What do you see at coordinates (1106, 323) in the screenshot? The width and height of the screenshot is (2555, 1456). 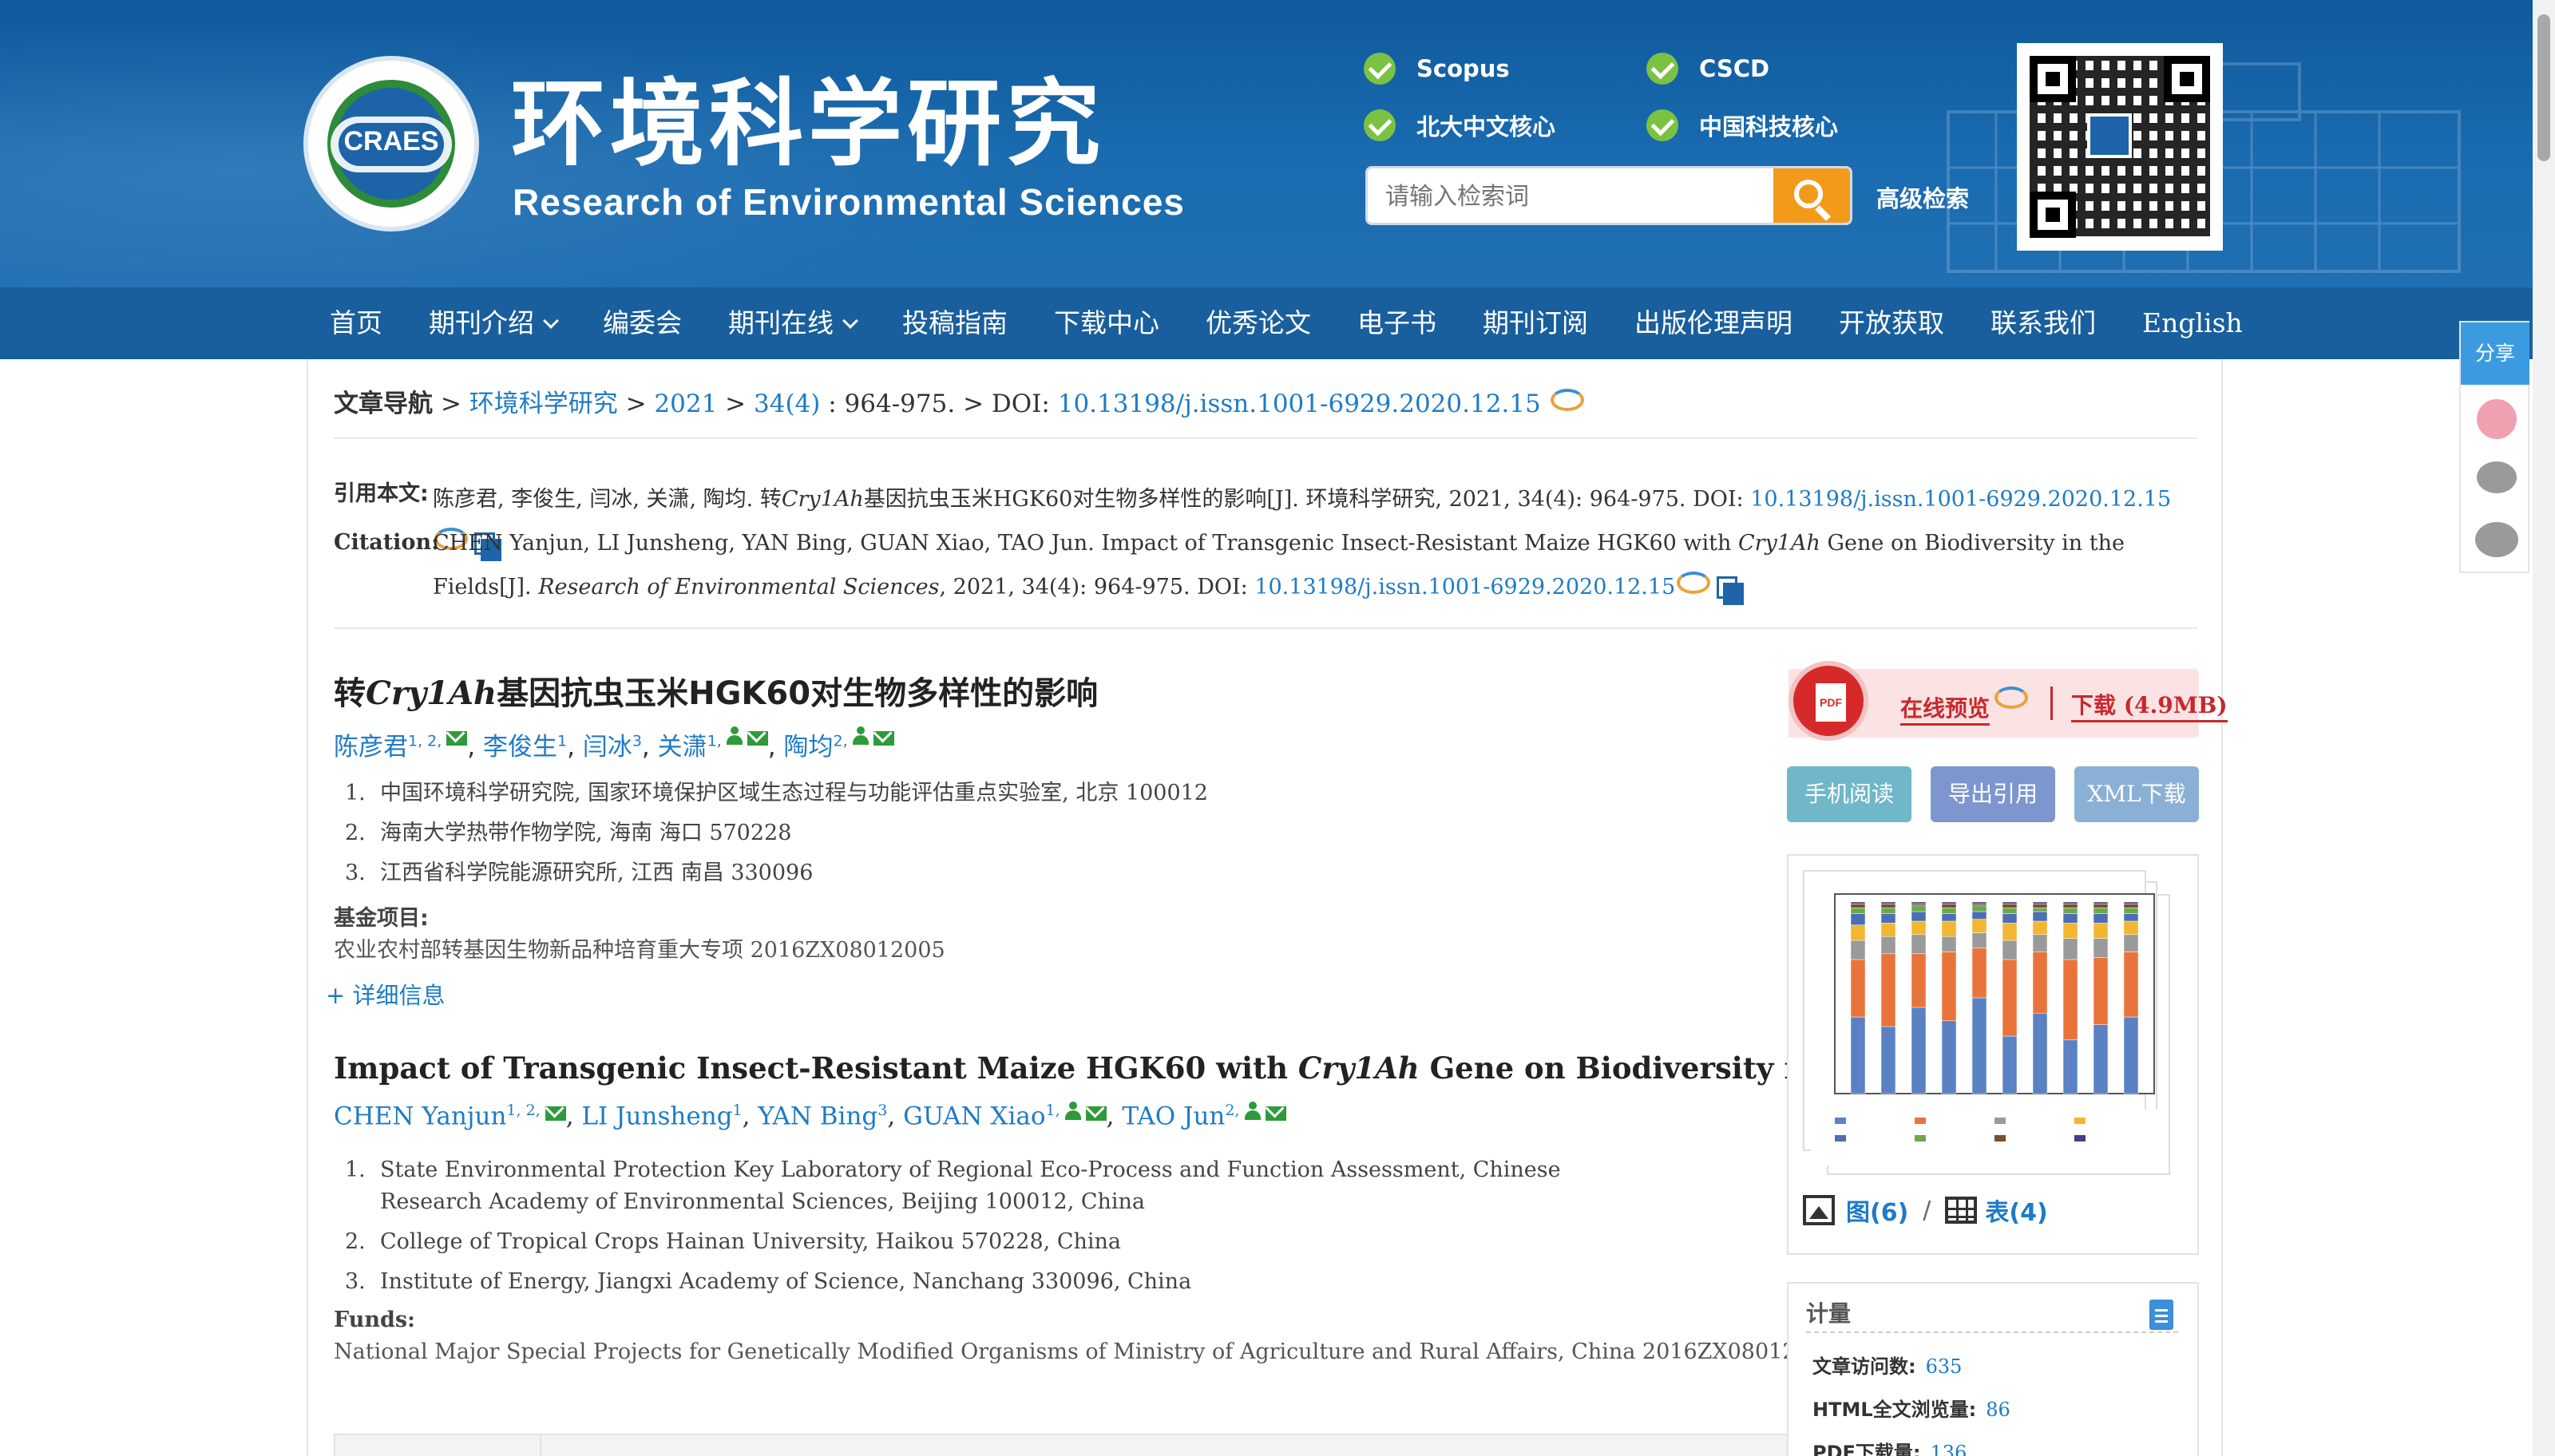 I see `nav-item-5: 下载中心` at bounding box center [1106, 323].